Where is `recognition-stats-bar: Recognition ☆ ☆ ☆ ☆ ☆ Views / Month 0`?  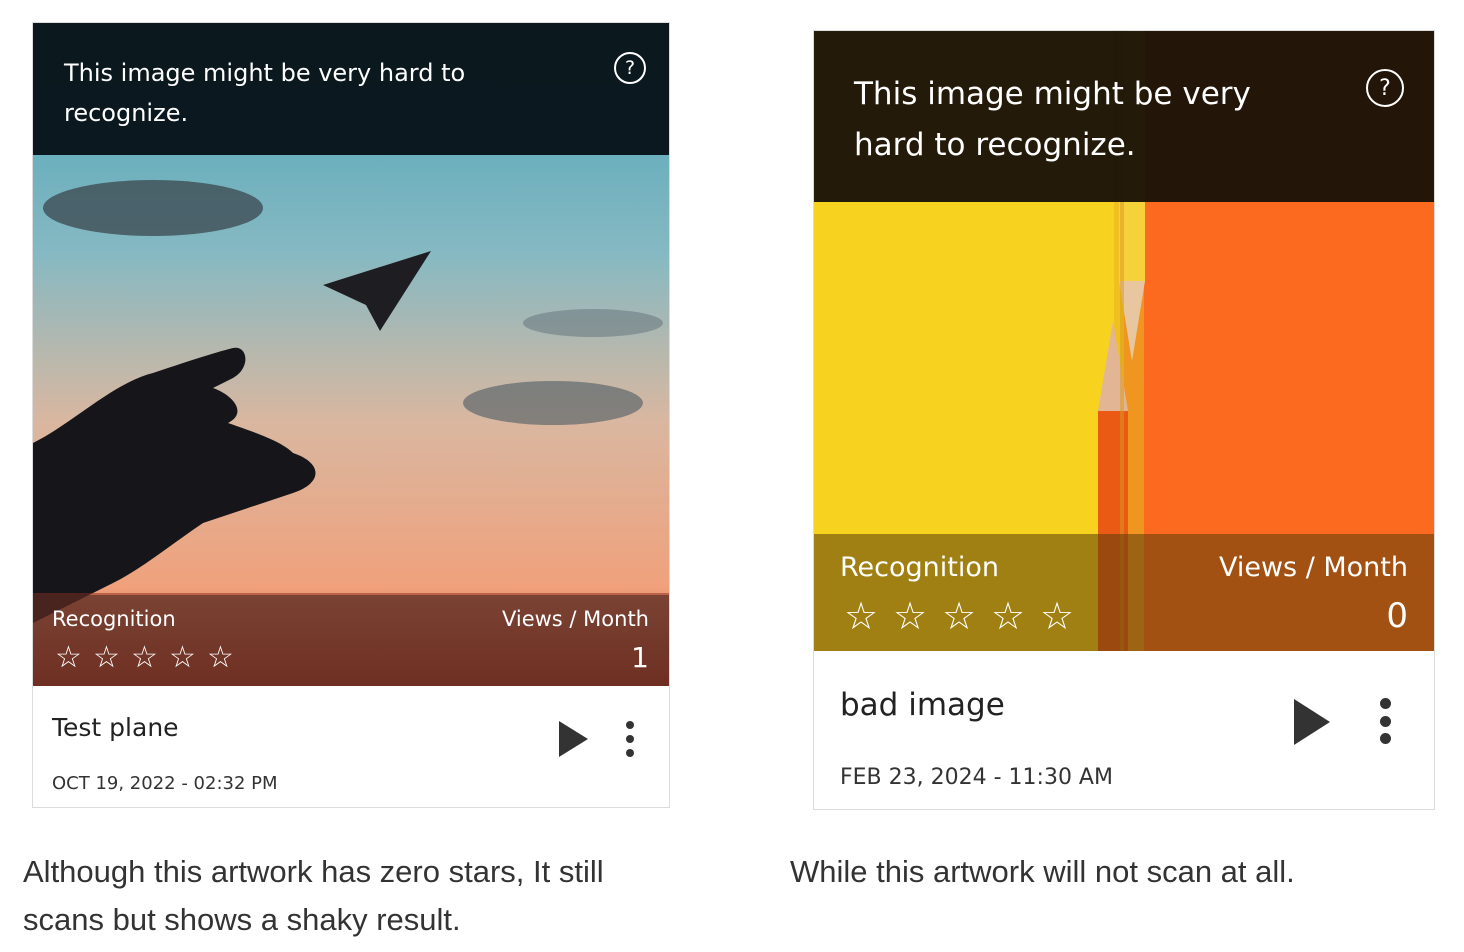
recognition-stats-bar: Recognition ☆ ☆ ☆ ☆ ☆ Views / Month 0 is located at coordinates (1124, 592).